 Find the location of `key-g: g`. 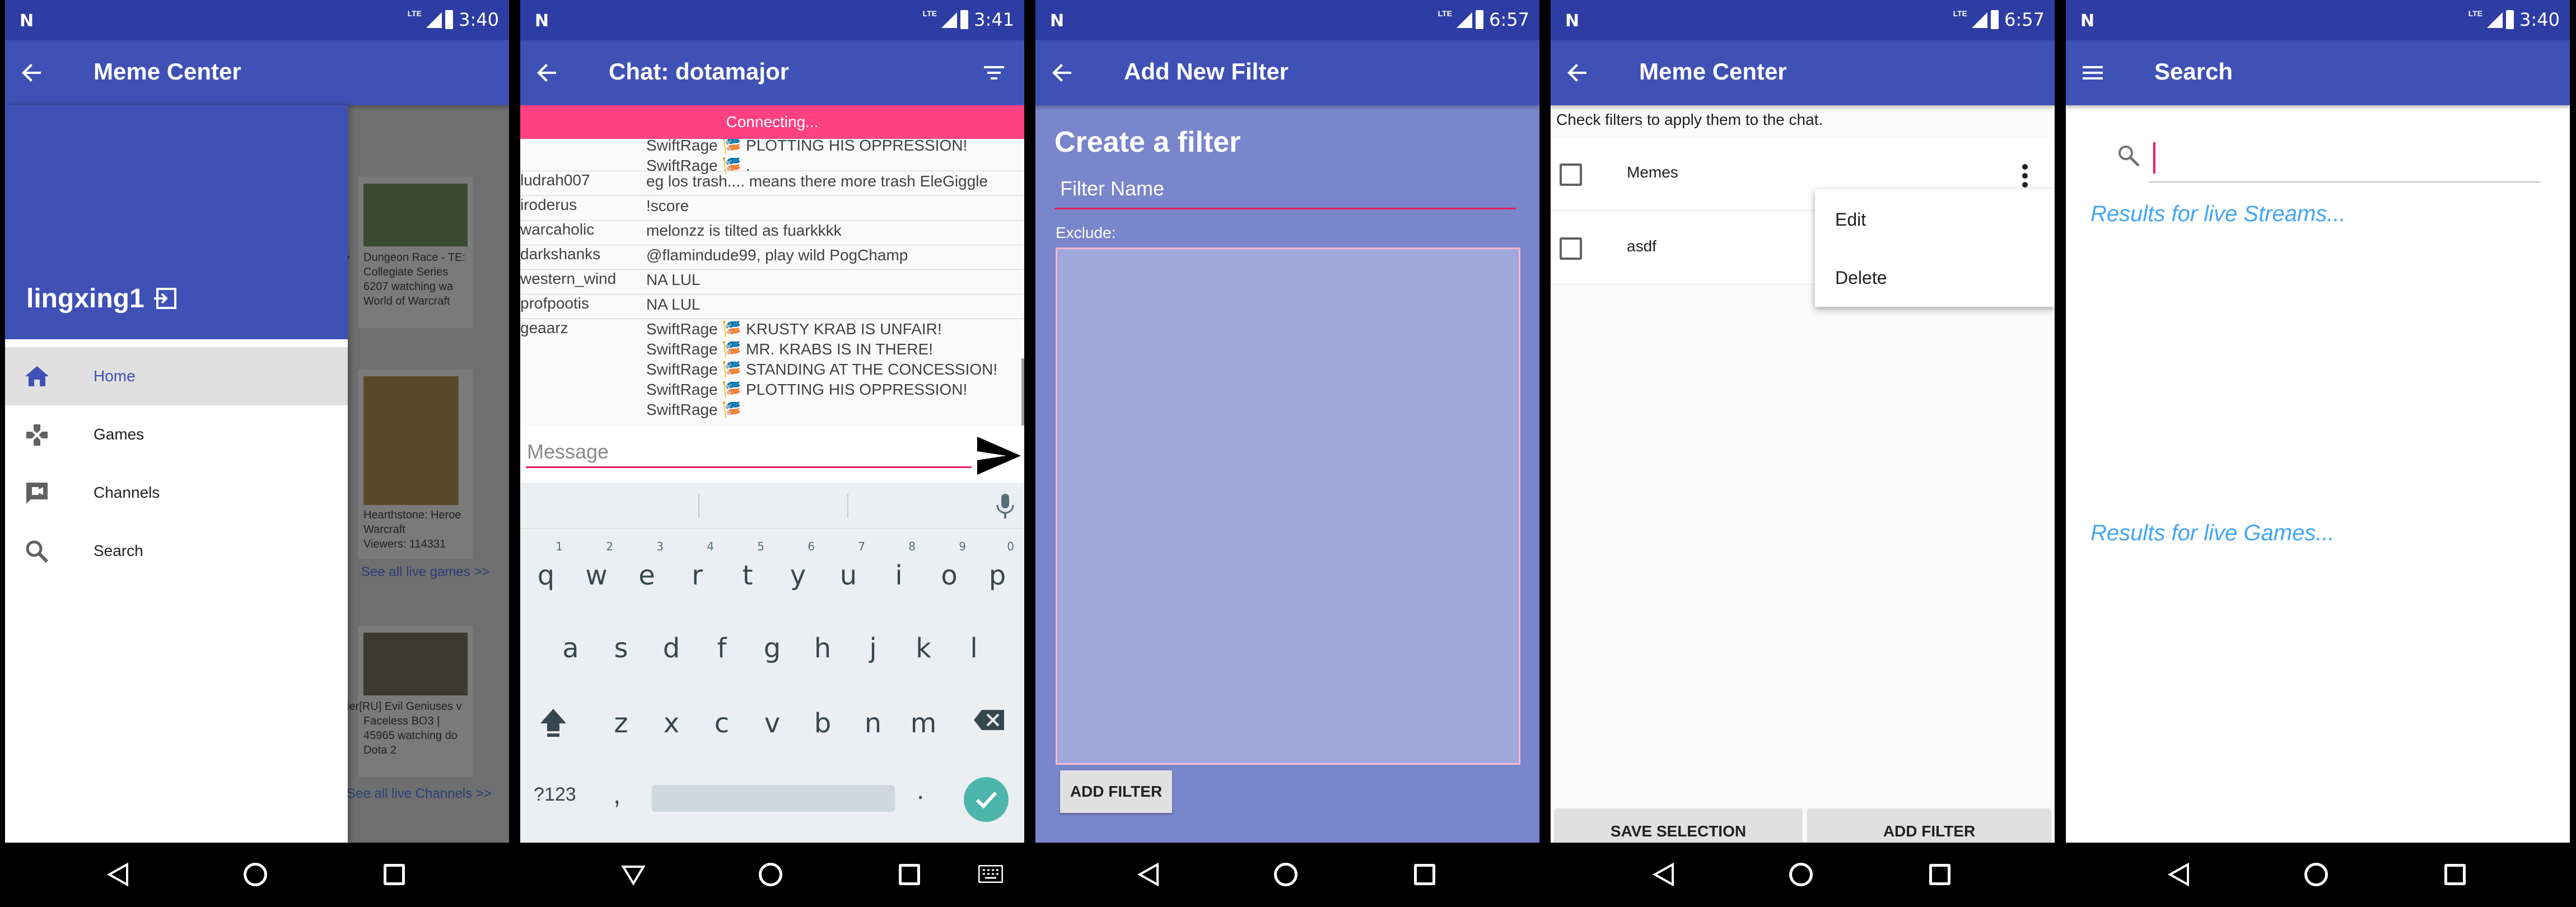

key-g: g is located at coordinates (773, 637).